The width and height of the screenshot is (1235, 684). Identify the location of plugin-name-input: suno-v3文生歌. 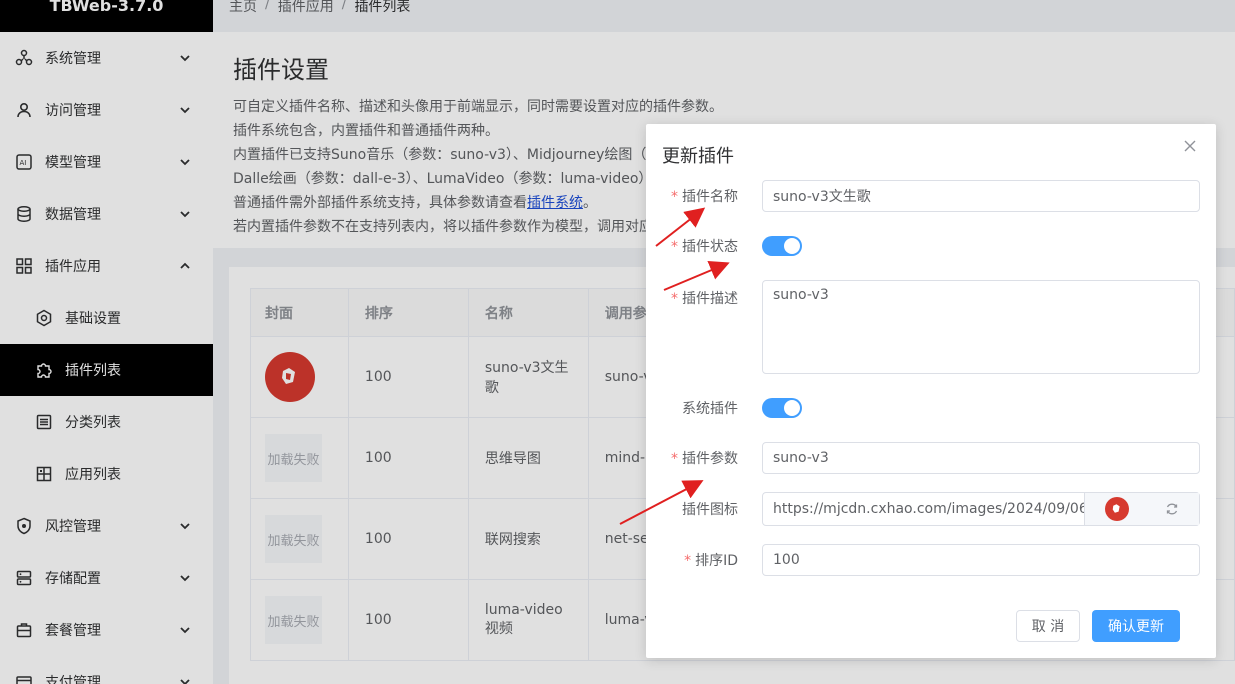
(981, 196).